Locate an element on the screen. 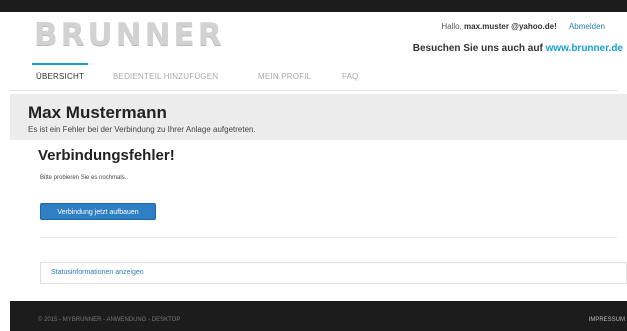 The width and height of the screenshot is (627, 331). top-bar is located at coordinates (313, 6).